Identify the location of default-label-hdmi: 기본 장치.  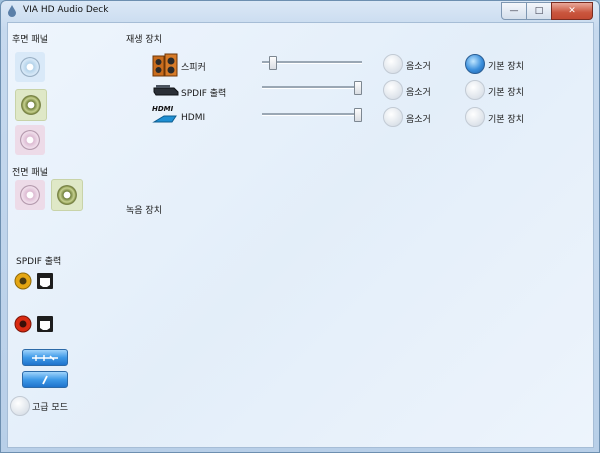
(506, 120).